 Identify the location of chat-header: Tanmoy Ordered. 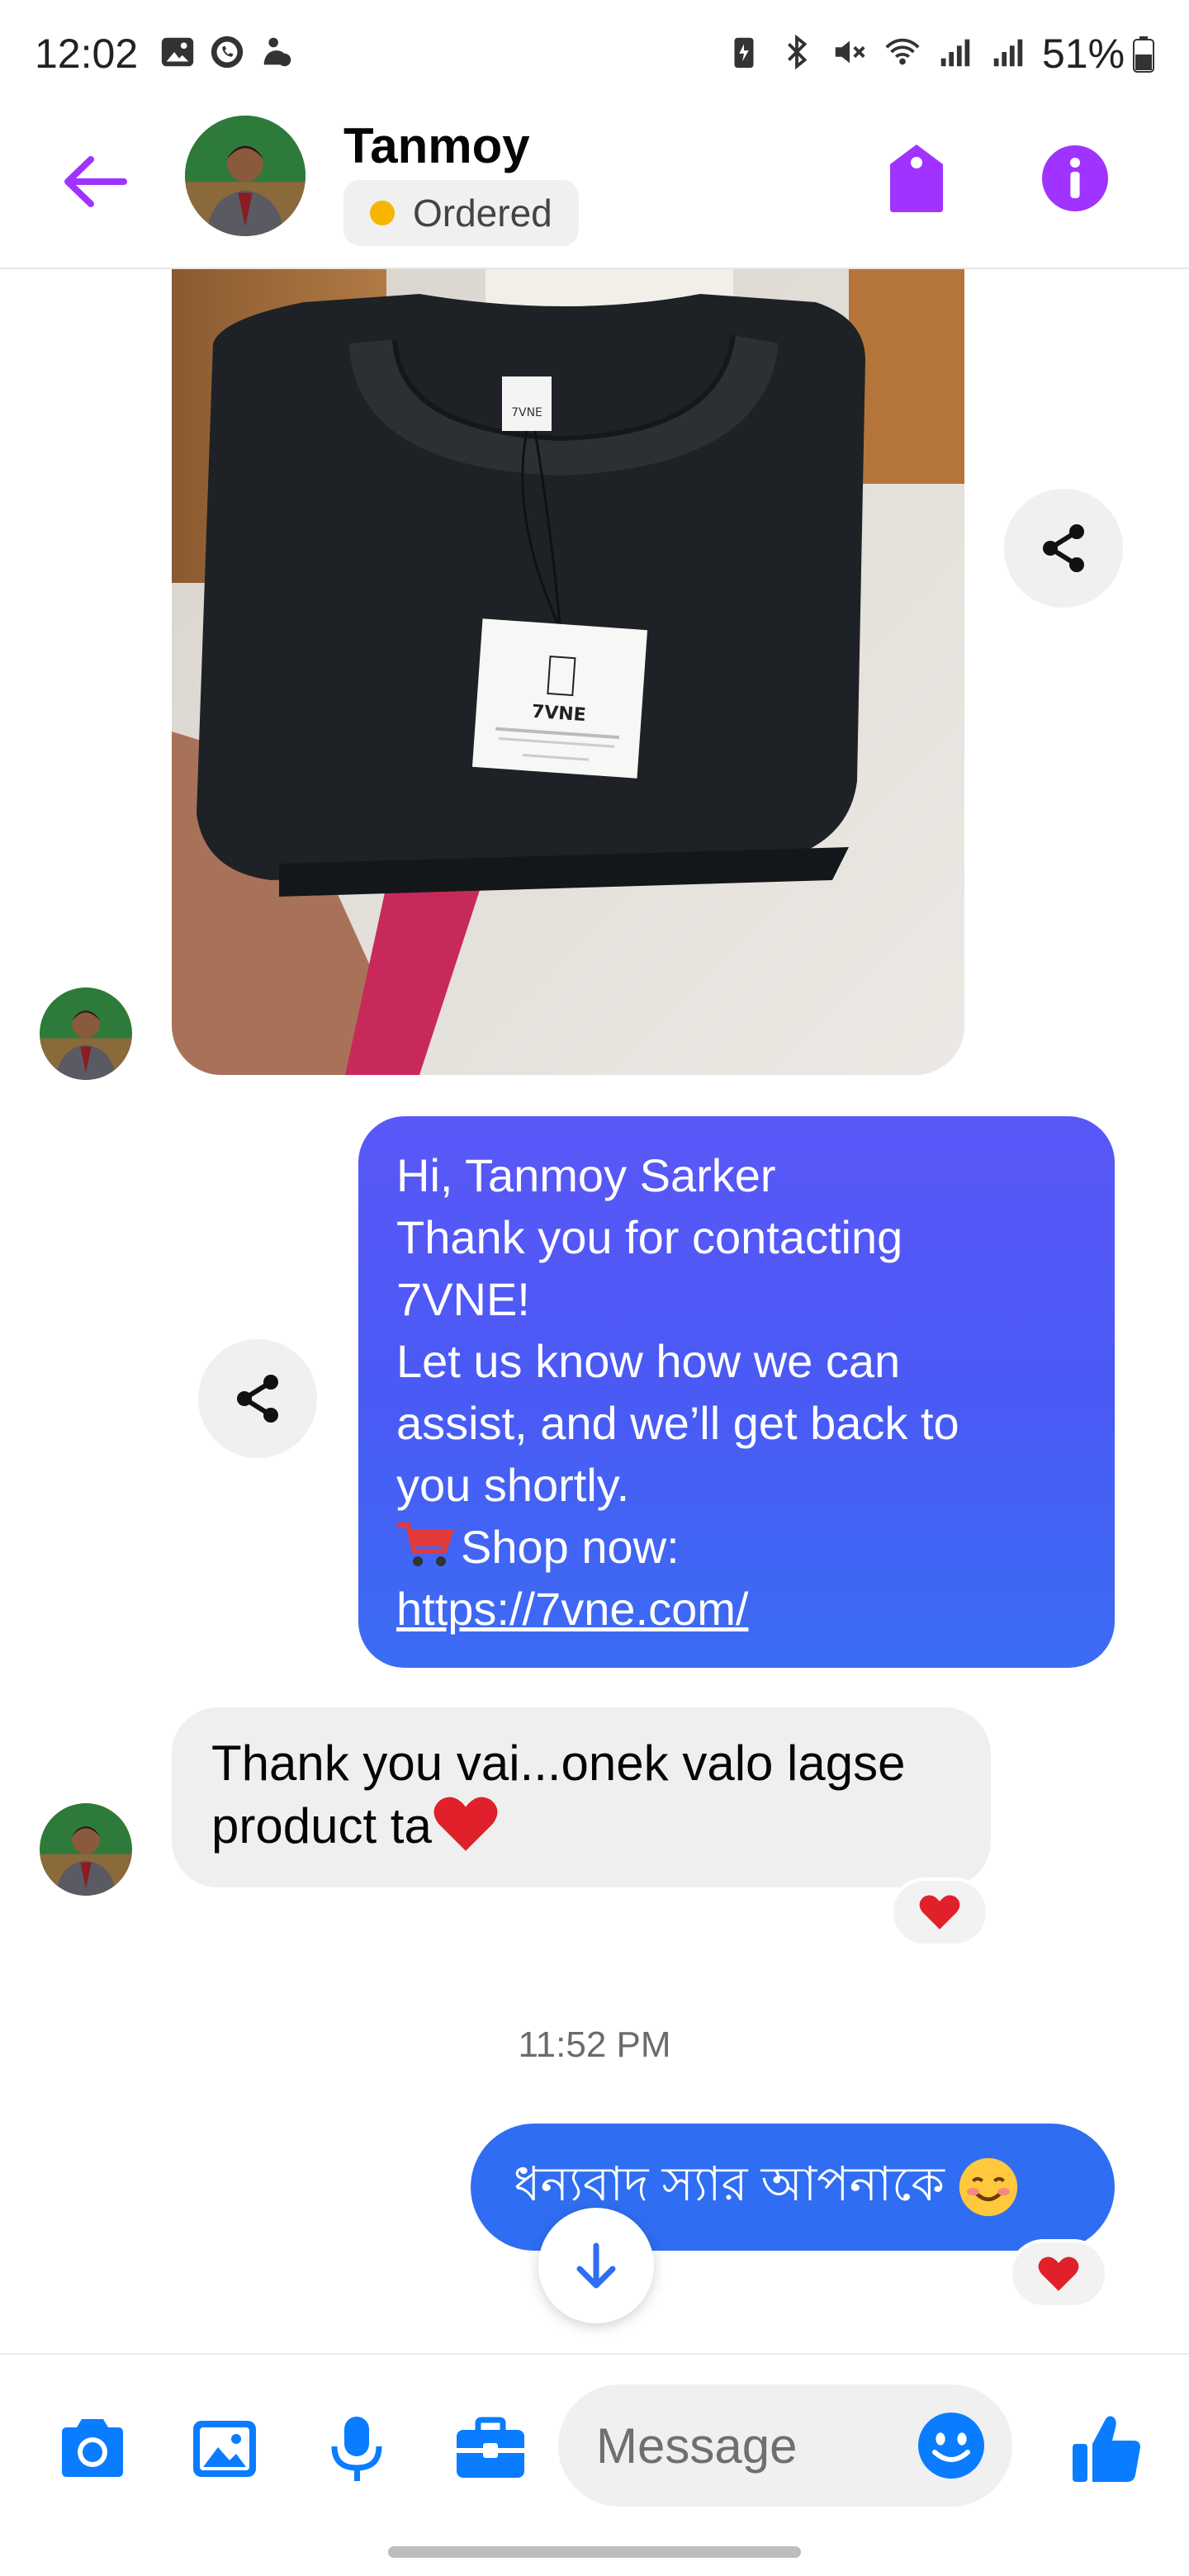
(594, 188).